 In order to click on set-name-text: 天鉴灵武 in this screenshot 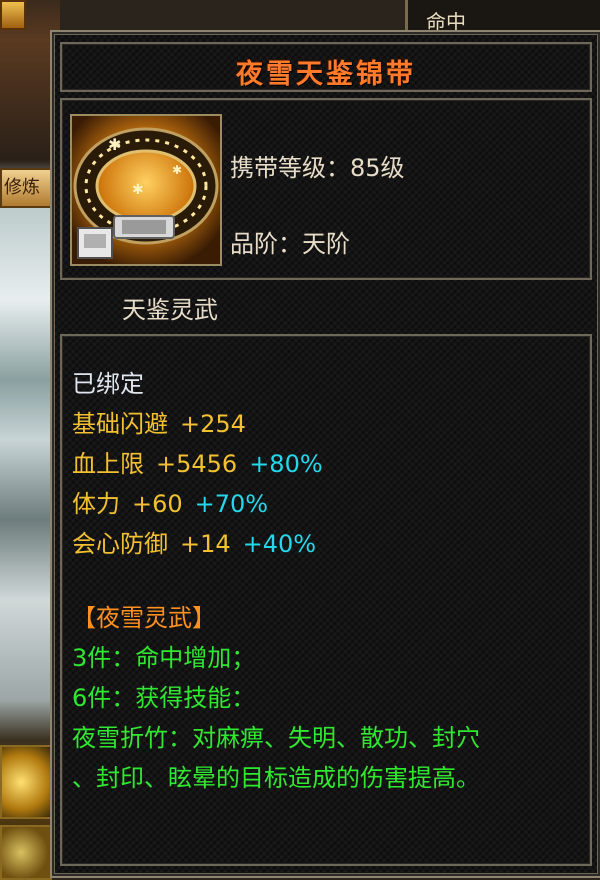, I will do `click(170, 310)`.